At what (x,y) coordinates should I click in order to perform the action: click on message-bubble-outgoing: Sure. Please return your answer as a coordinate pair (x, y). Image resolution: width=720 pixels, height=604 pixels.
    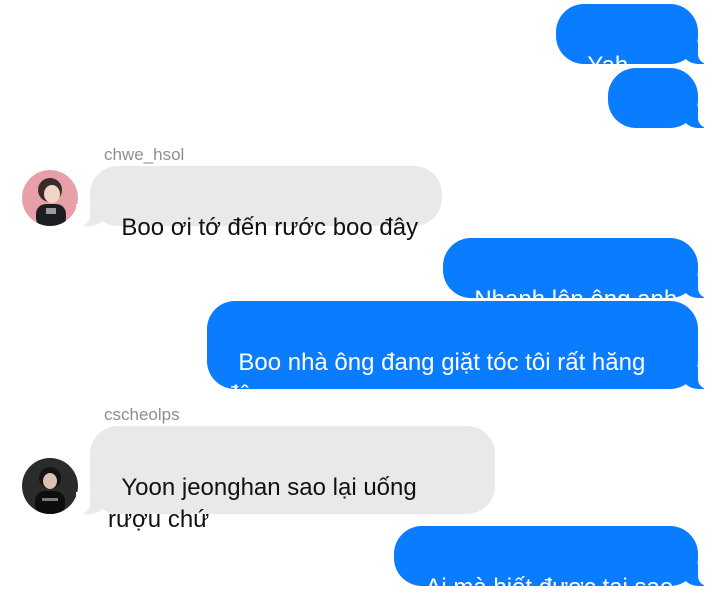
    Looking at the image, I should click on (660, 121).